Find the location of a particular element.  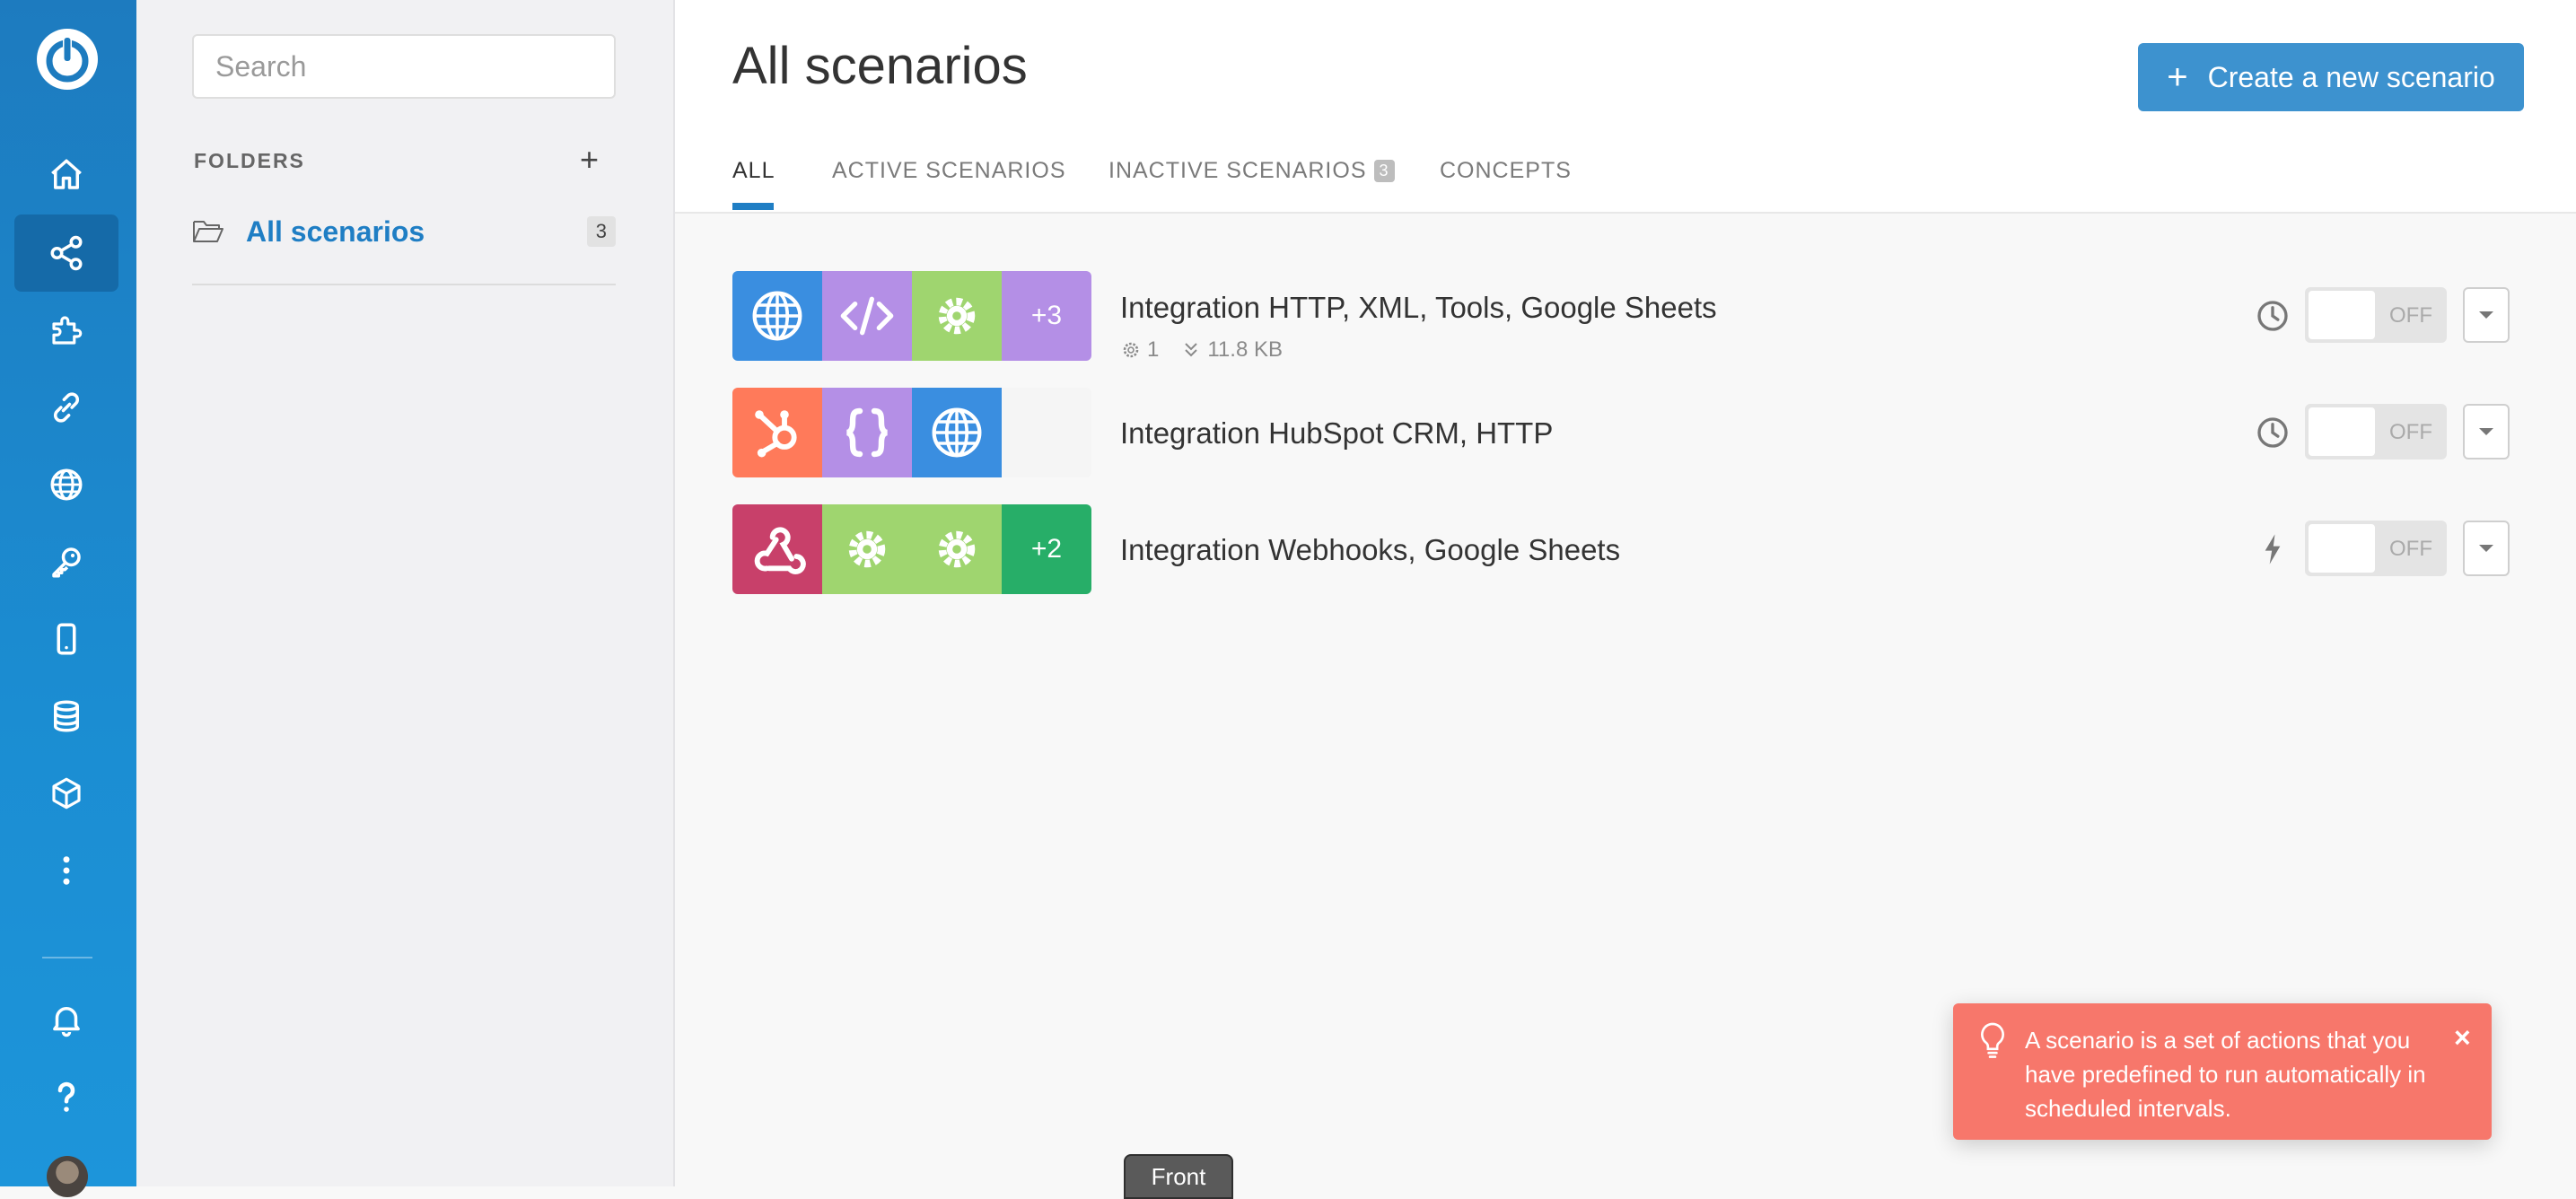

nav-webhooks is located at coordinates (66, 485).